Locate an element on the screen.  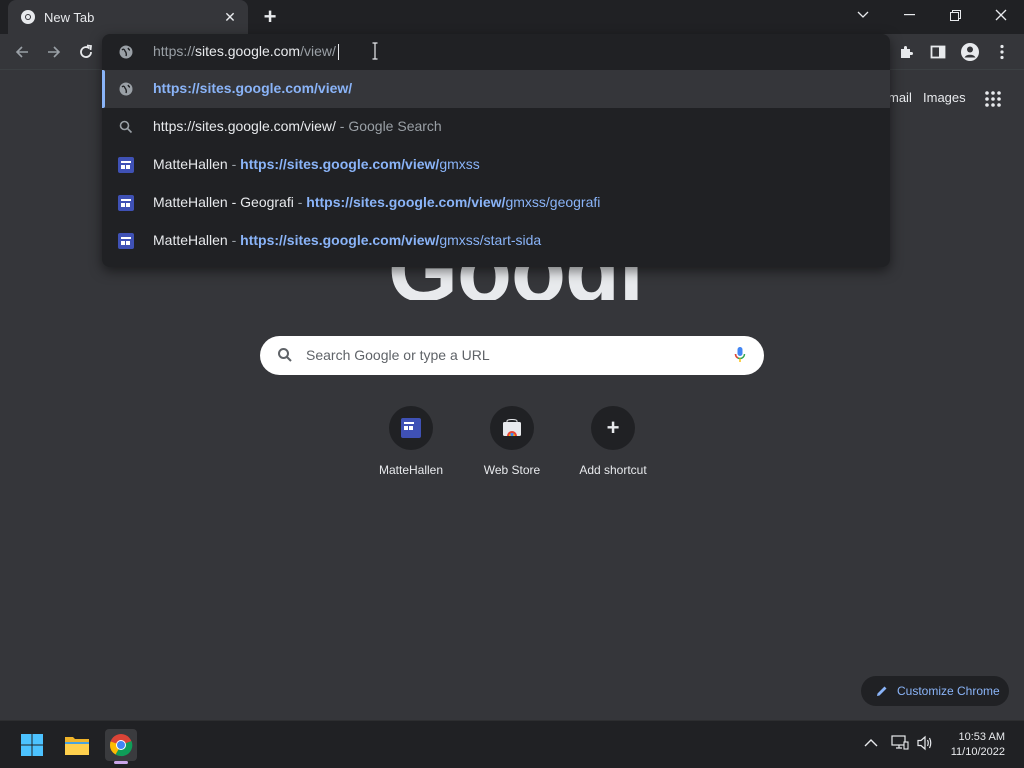
shortcut-add: + Add shortcut is located at coordinates (613, 441).